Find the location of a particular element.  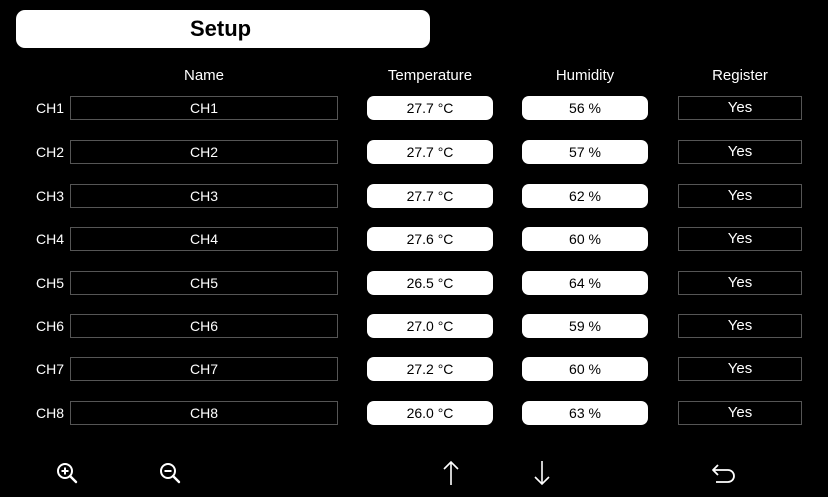

name-field: CH6 is located at coordinates (204, 326).